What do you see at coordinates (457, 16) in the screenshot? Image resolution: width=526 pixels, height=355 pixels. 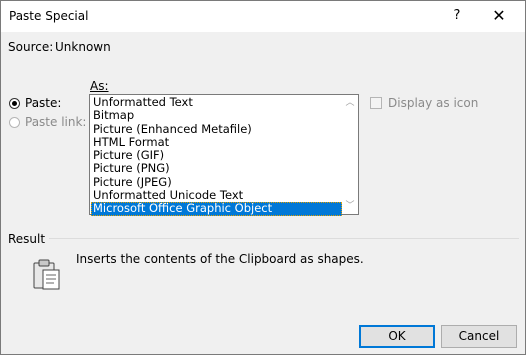 I see `help-icon: ?` at bounding box center [457, 16].